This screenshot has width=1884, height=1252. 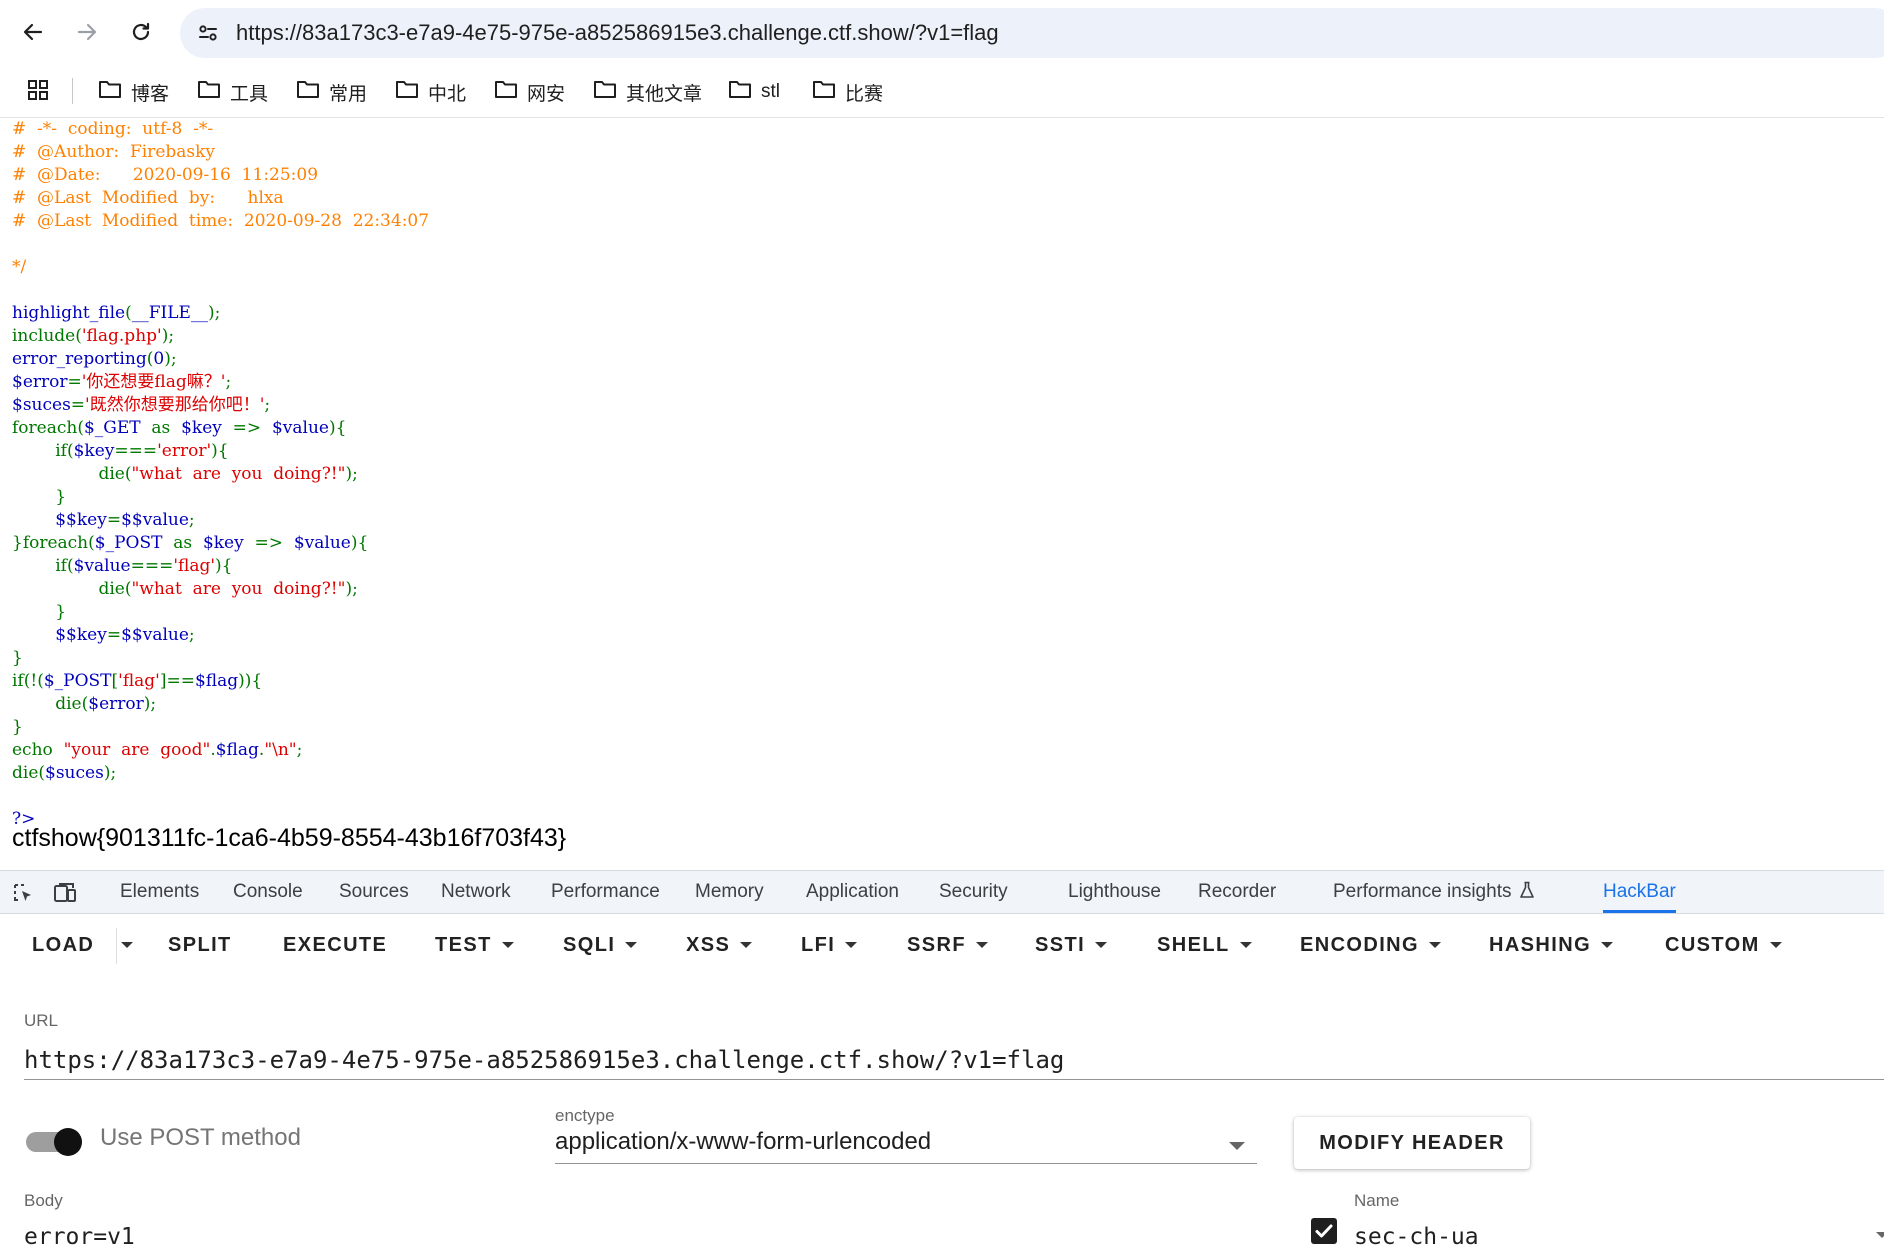 I want to click on experiment-flask-icon, so click(x=1527, y=891).